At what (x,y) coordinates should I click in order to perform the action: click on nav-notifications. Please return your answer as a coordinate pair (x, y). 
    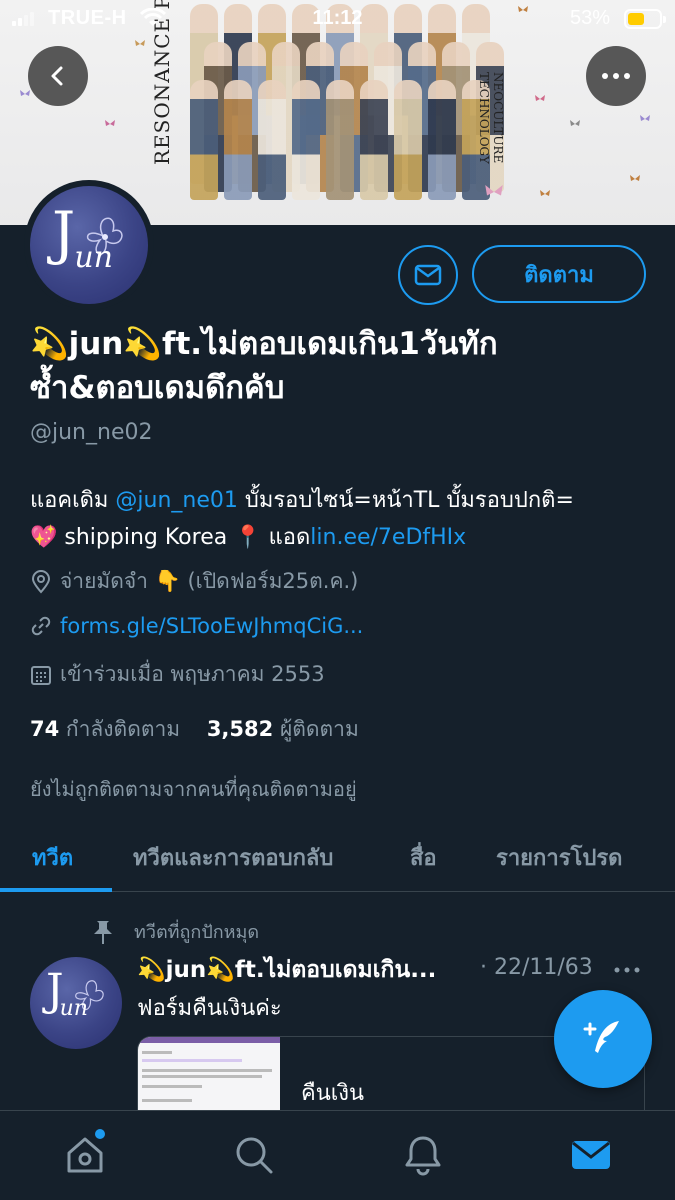
    Looking at the image, I should click on (423, 1155).